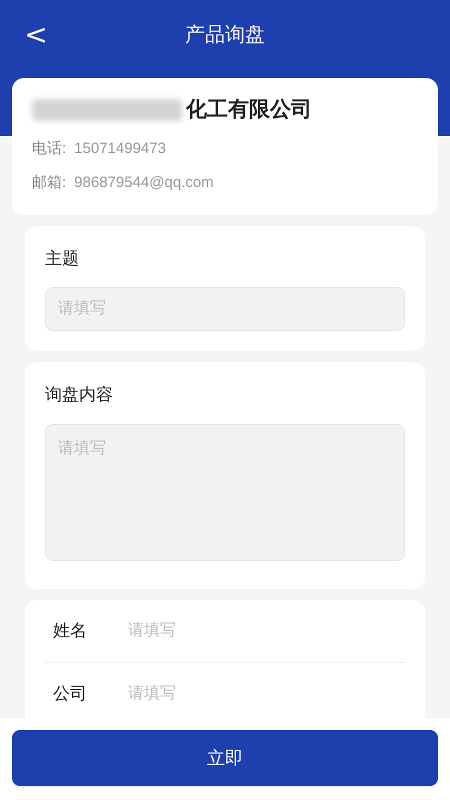 The image size is (450, 800). Describe the element at coordinates (36, 35) in the screenshot. I see `back-button: <` at that location.